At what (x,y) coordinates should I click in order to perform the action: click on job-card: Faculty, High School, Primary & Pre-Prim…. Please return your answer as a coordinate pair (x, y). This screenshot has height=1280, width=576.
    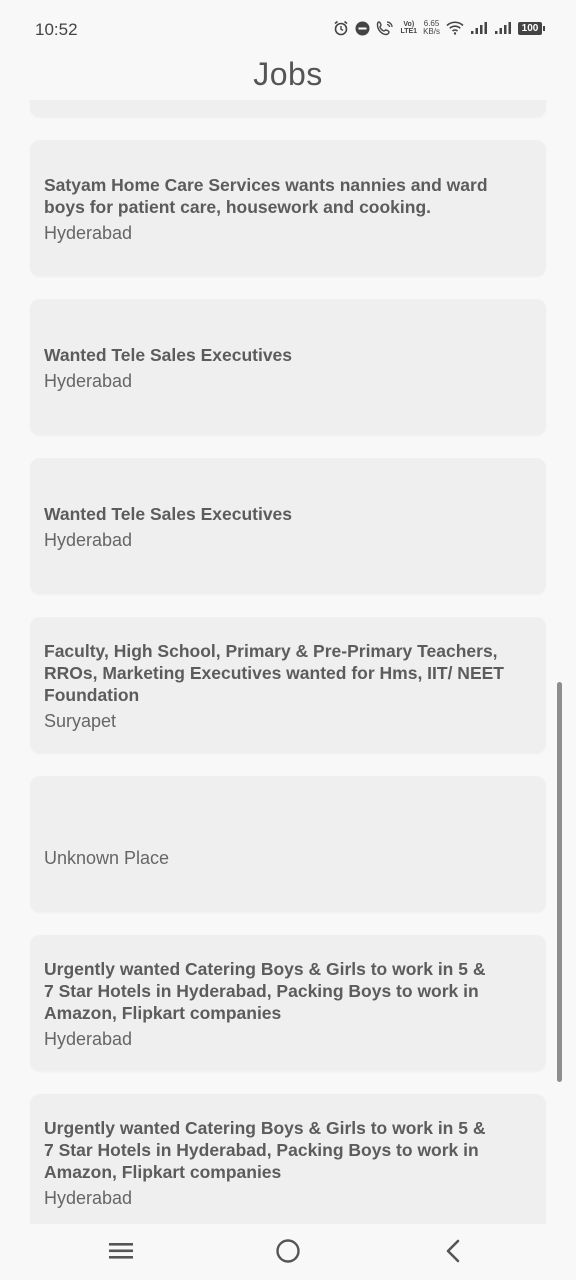
    Looking at the image, I should click on (288, 685).